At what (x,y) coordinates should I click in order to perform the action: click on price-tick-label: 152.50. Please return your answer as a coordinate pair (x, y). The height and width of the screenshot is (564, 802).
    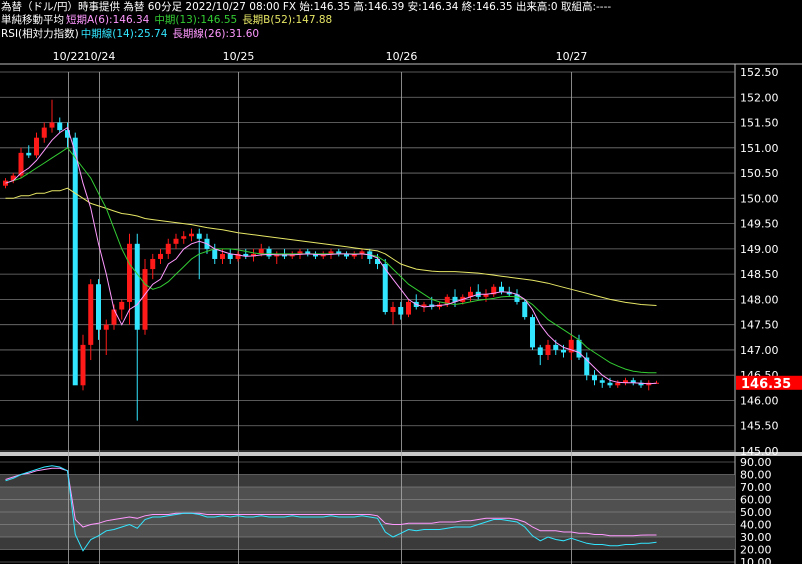
    Looking at the image, I should click on (759, 72).